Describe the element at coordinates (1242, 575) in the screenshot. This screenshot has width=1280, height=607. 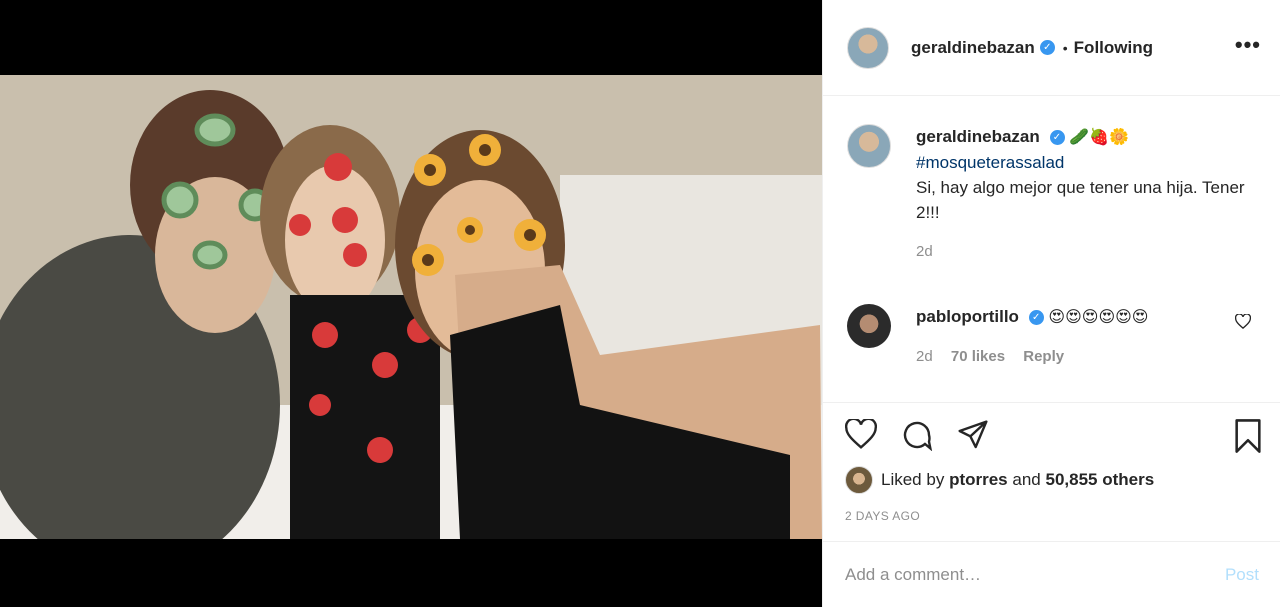
I see `post-comment-button: Post` at that location.